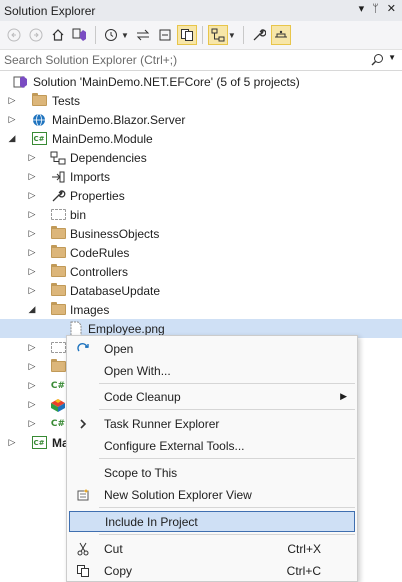  What do you see at coordinates (303, 570) in the screenshot?
I see `shortcut-label: Ctrl+C` at bounding box center [303, 570].